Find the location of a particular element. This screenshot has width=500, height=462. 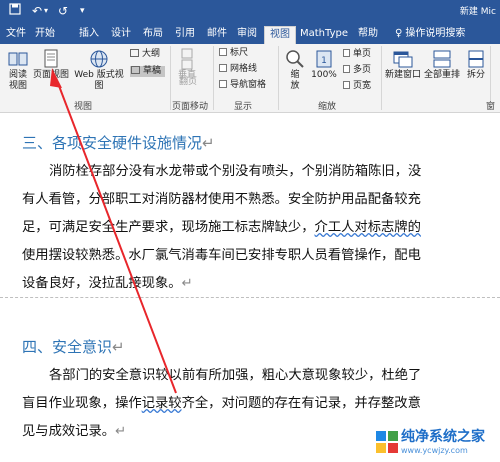

watermark-url: www.ycwjzy.com is located at coordinates (434, 450).